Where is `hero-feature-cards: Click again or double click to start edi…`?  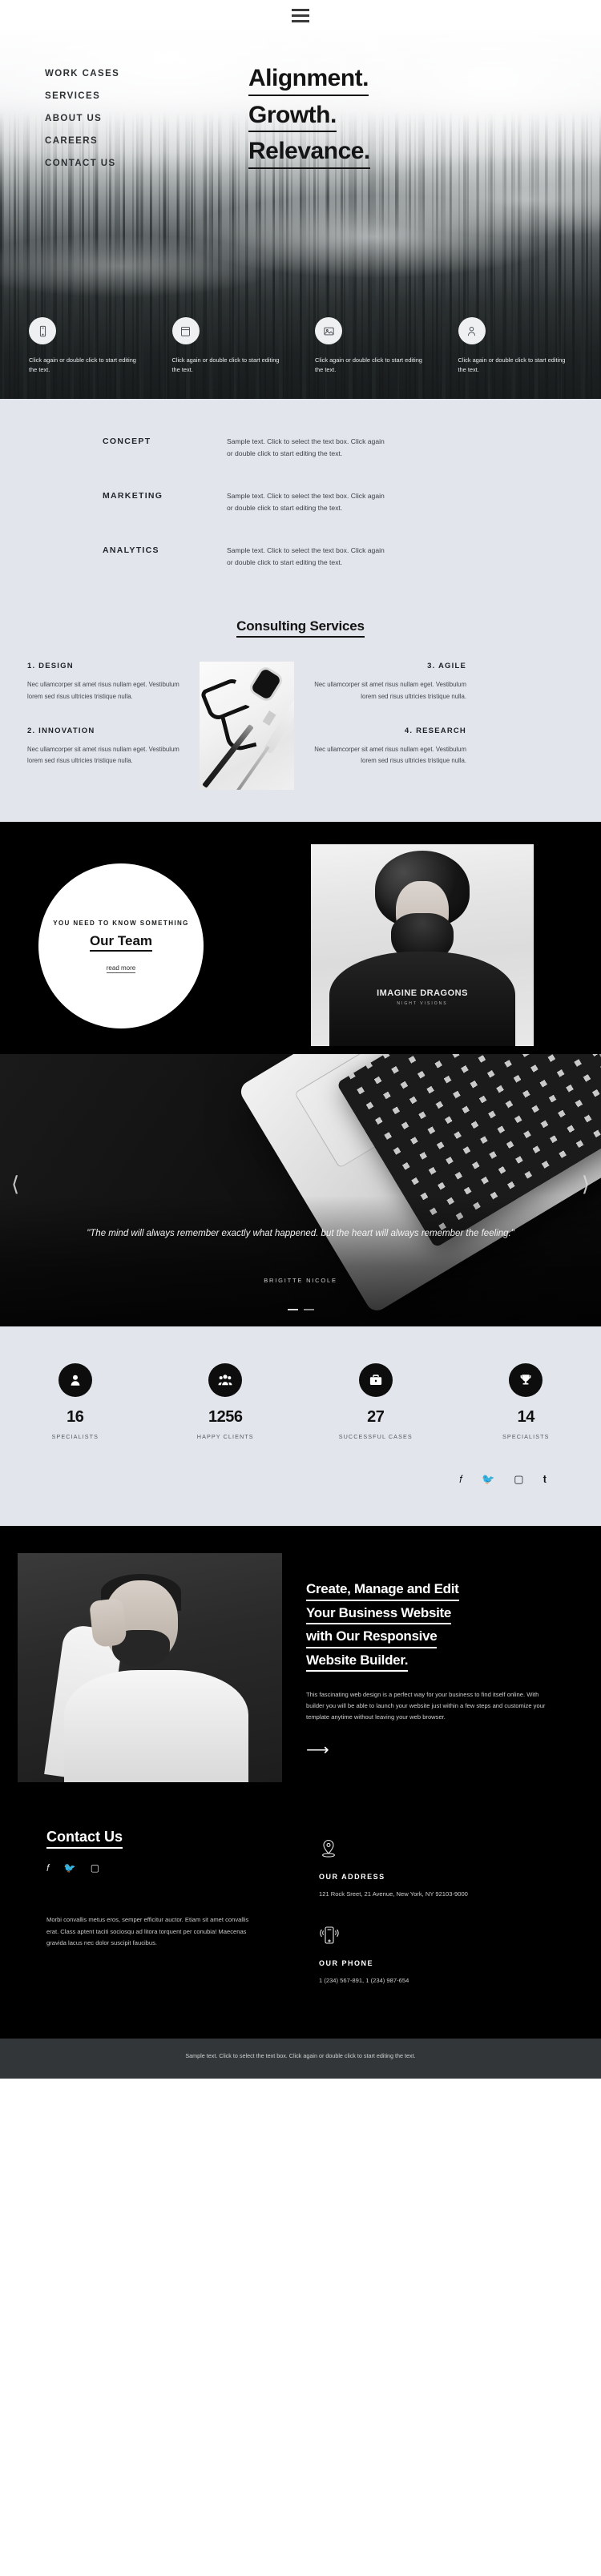 hero-feature-cards: Click again or double click to start edi… is located at coordinates (300, 346).